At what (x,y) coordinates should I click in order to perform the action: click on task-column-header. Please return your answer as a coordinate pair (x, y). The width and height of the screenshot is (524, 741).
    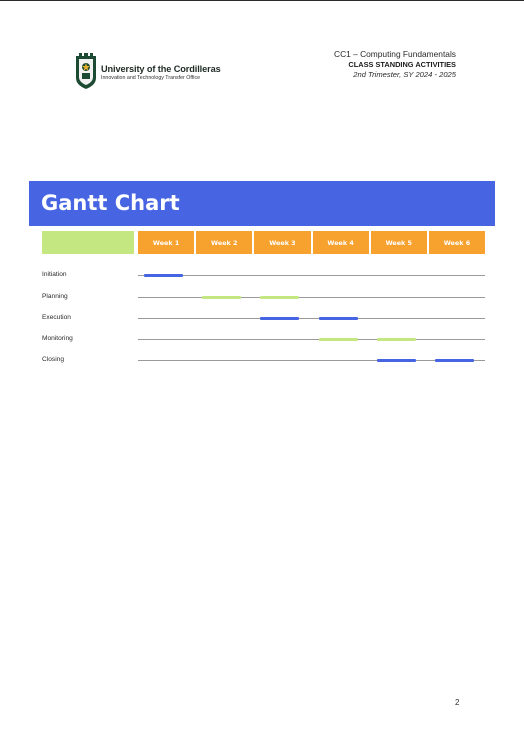
    Looking at the image, I should click on (88, 242).